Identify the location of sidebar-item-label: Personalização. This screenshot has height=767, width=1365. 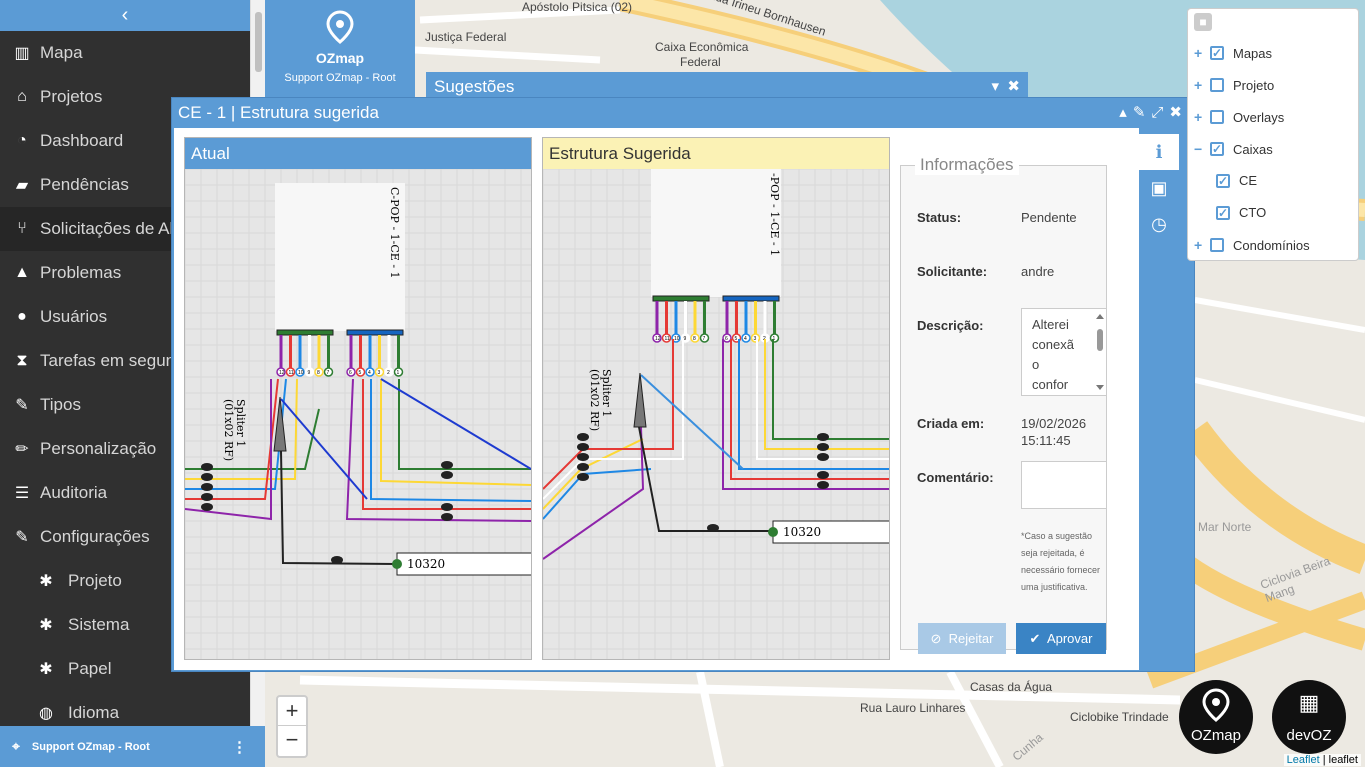
(98, 448).